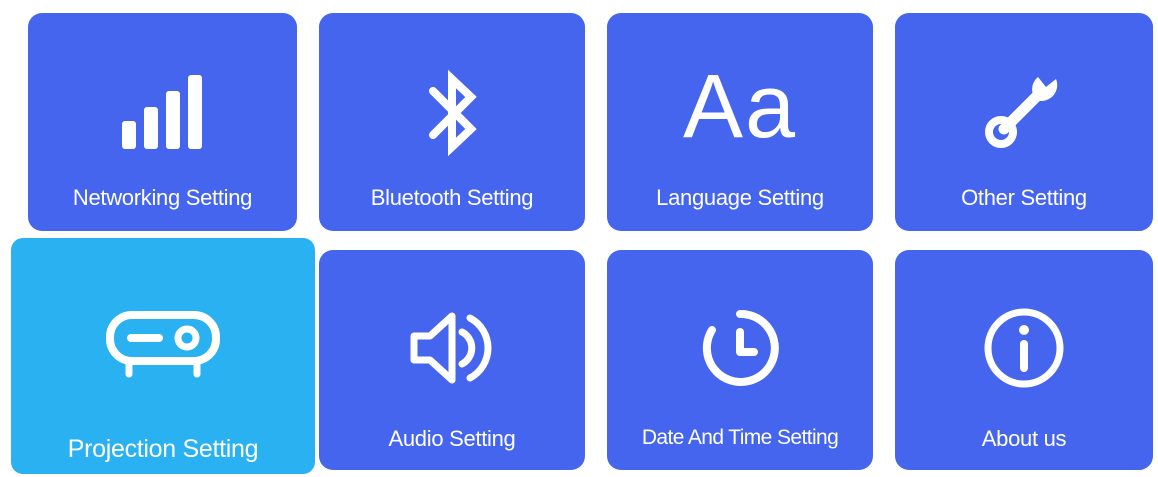 The width and height of the screenshot is (1158, 477). What do you see at coordinates (163, 345) in the screenshot?
I see `projector-icon` at bounding box center [163, 345].